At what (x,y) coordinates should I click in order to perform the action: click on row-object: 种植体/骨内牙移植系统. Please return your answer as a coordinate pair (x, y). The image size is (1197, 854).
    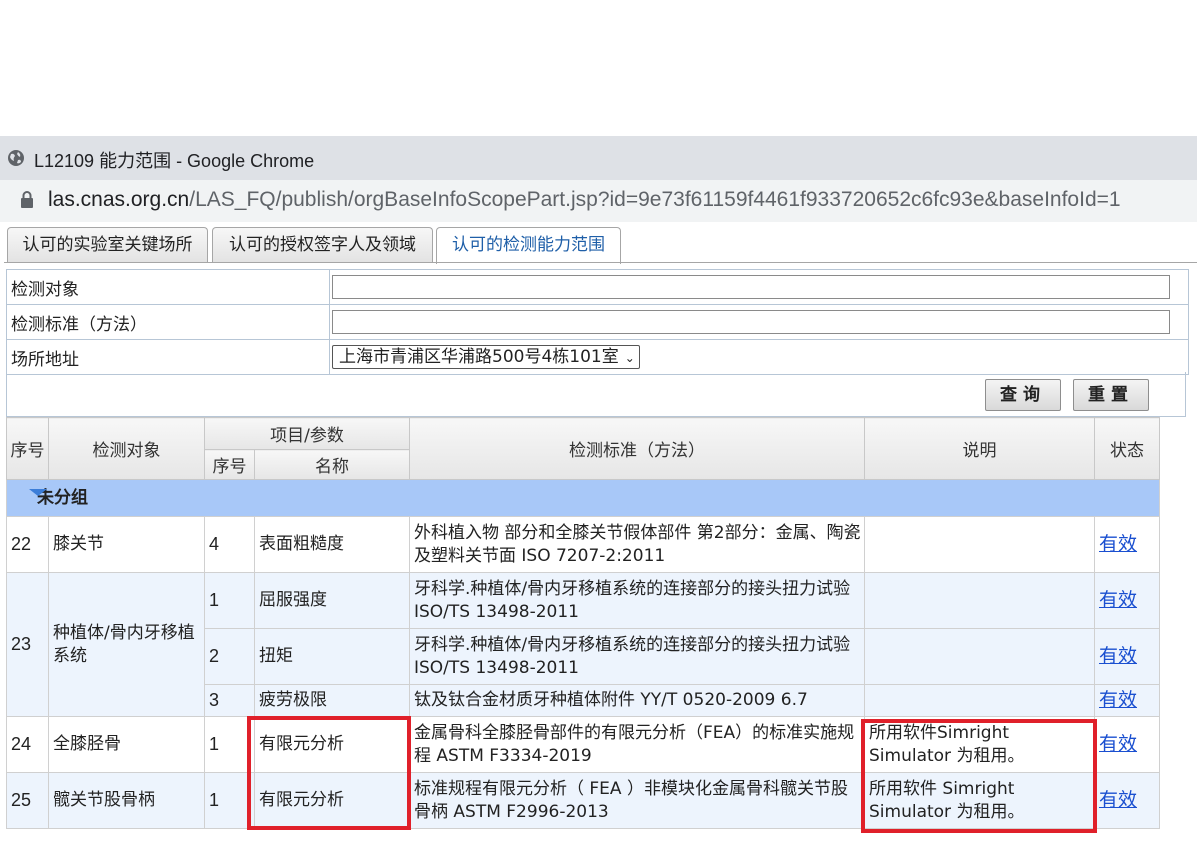
    Looking at the image, I should click on (126, 644).